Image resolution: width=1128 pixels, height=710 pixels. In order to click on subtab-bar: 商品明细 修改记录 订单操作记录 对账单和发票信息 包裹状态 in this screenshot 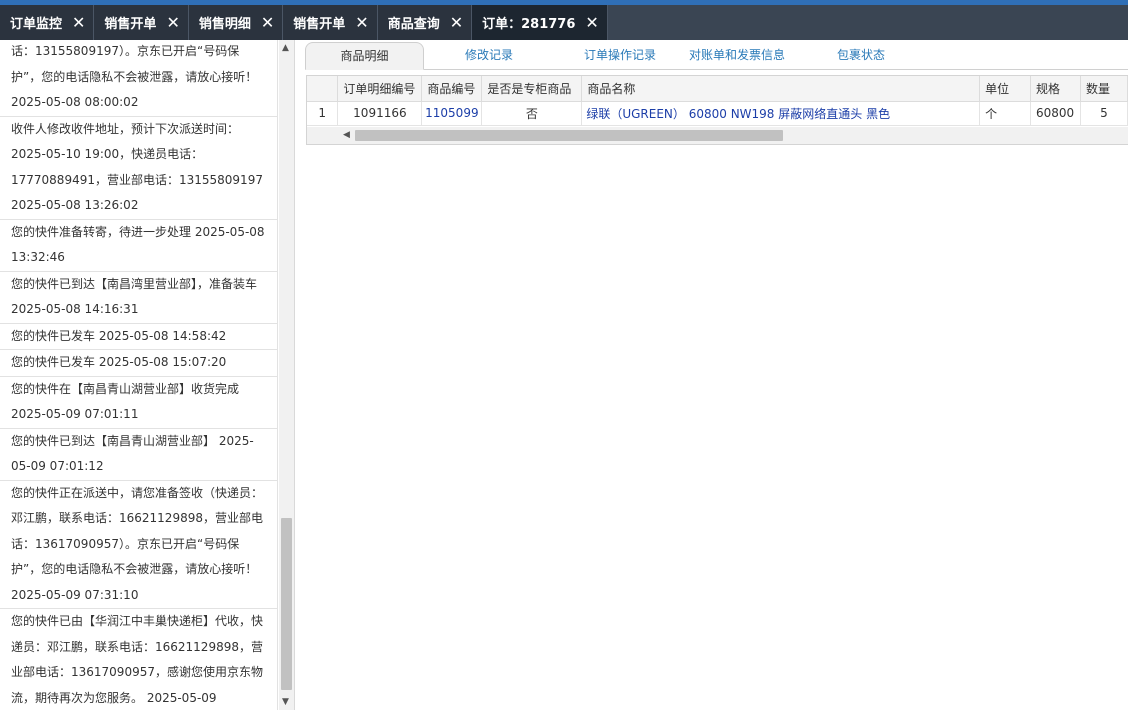, I will do `click(716, 56)`.